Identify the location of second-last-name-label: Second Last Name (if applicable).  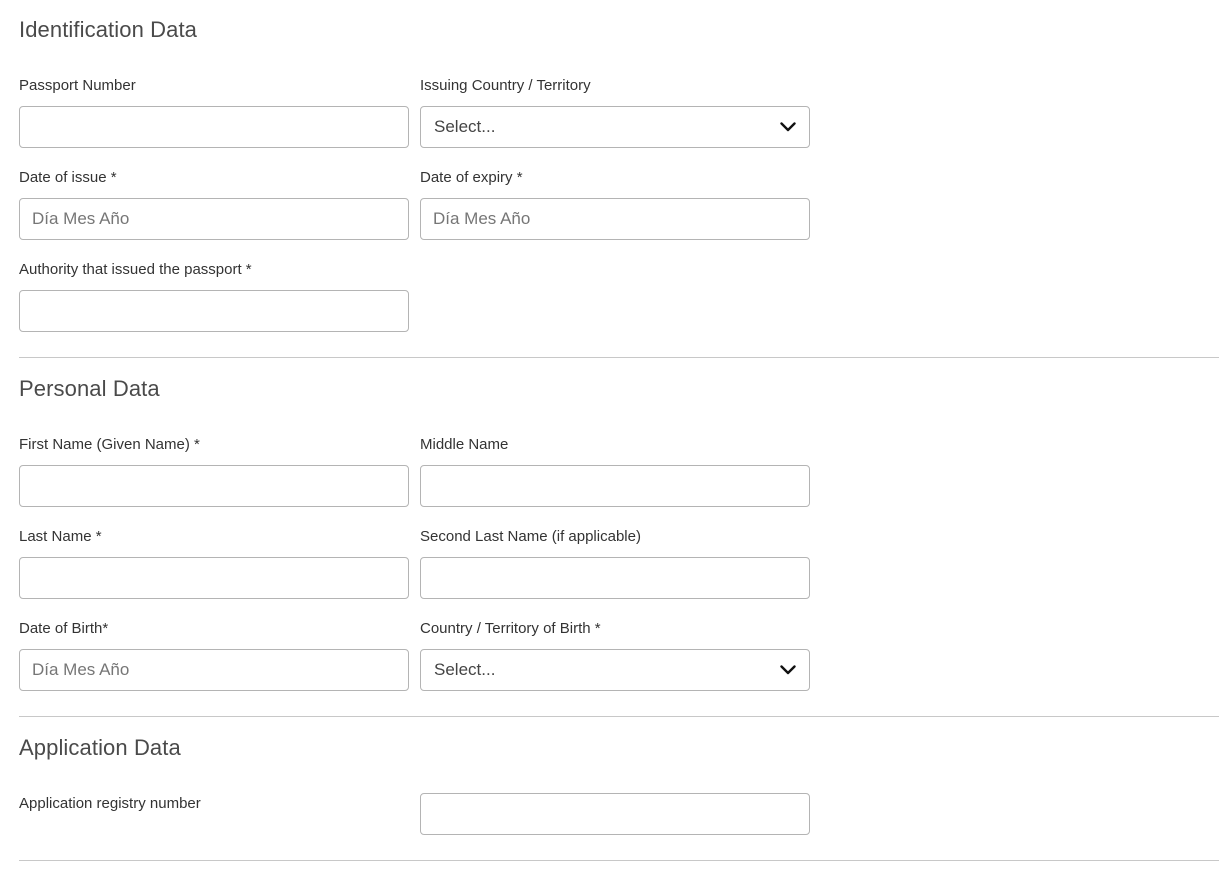
(530, 536).